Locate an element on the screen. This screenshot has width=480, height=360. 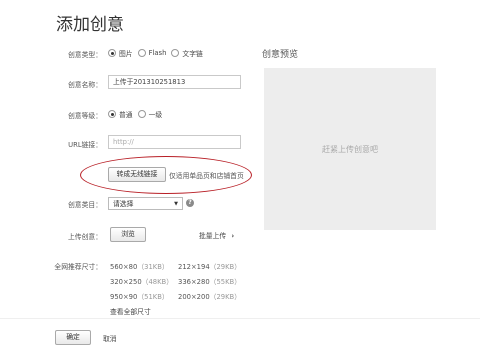
radio-level-one-label: 一级 is located at coordinates (155, 115).